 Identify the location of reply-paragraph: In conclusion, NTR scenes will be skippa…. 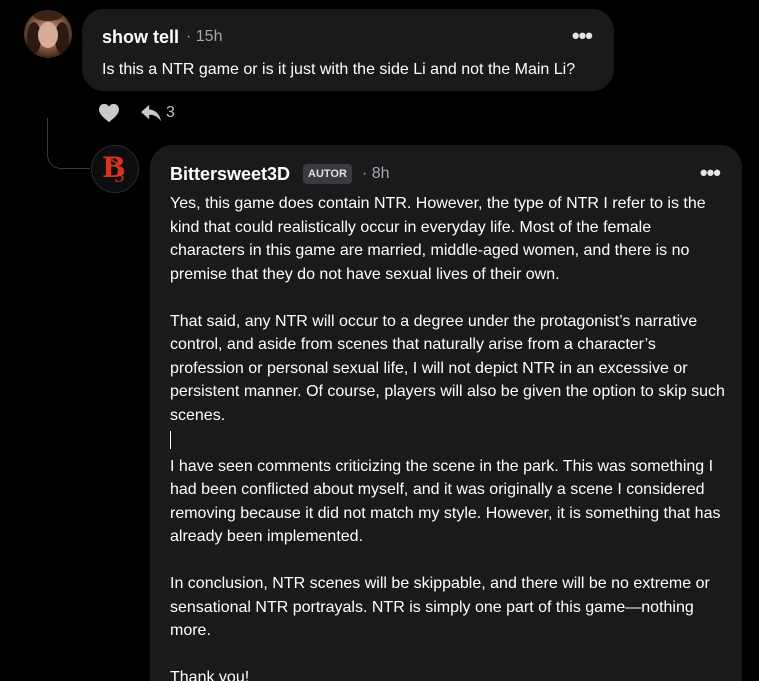
(440, 607).